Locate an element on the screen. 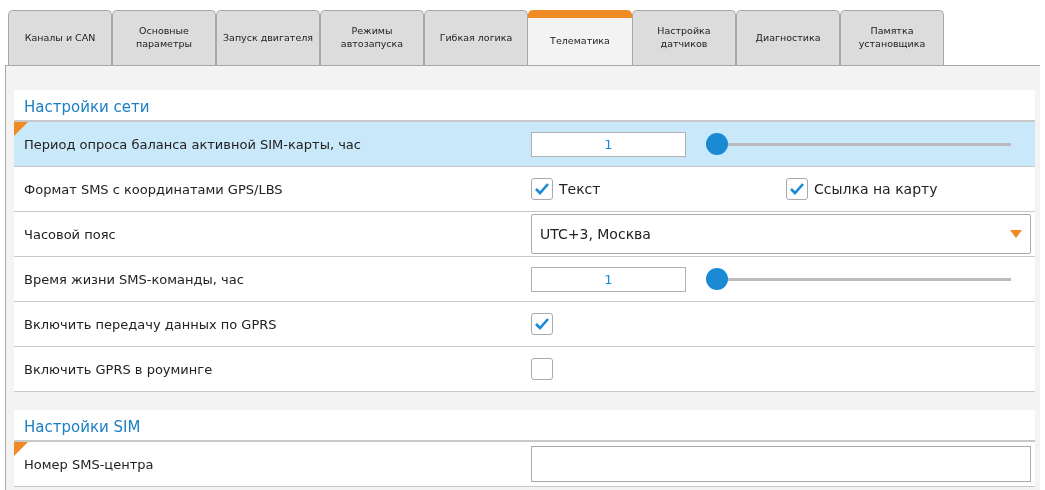 The width and height of the screenshot is (1045, 490). setting-label: Период опроса баланса активной SIM-карты, час is located at coordinates (192, 144).